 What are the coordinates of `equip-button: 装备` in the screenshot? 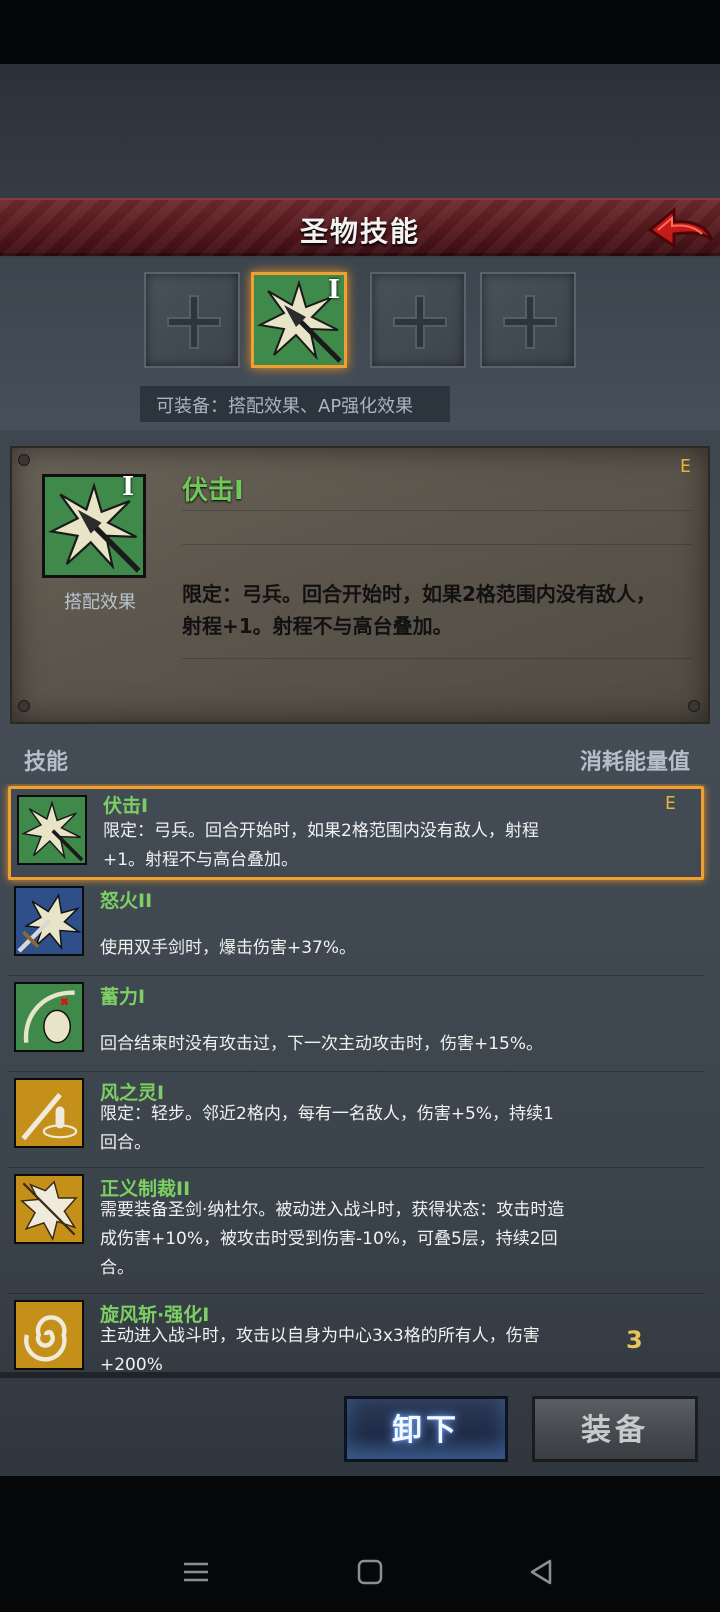 It's located at (615, 1429).